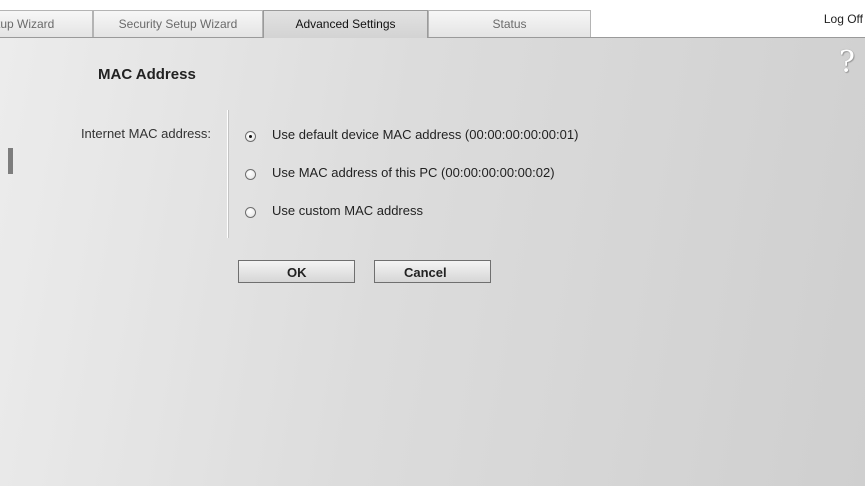 This screenshot has width=865, height=486. What do you see at coordinates (147, 74) in the screenshot?
I see `page-title: MAC Address` at bounding box center [147, 74].